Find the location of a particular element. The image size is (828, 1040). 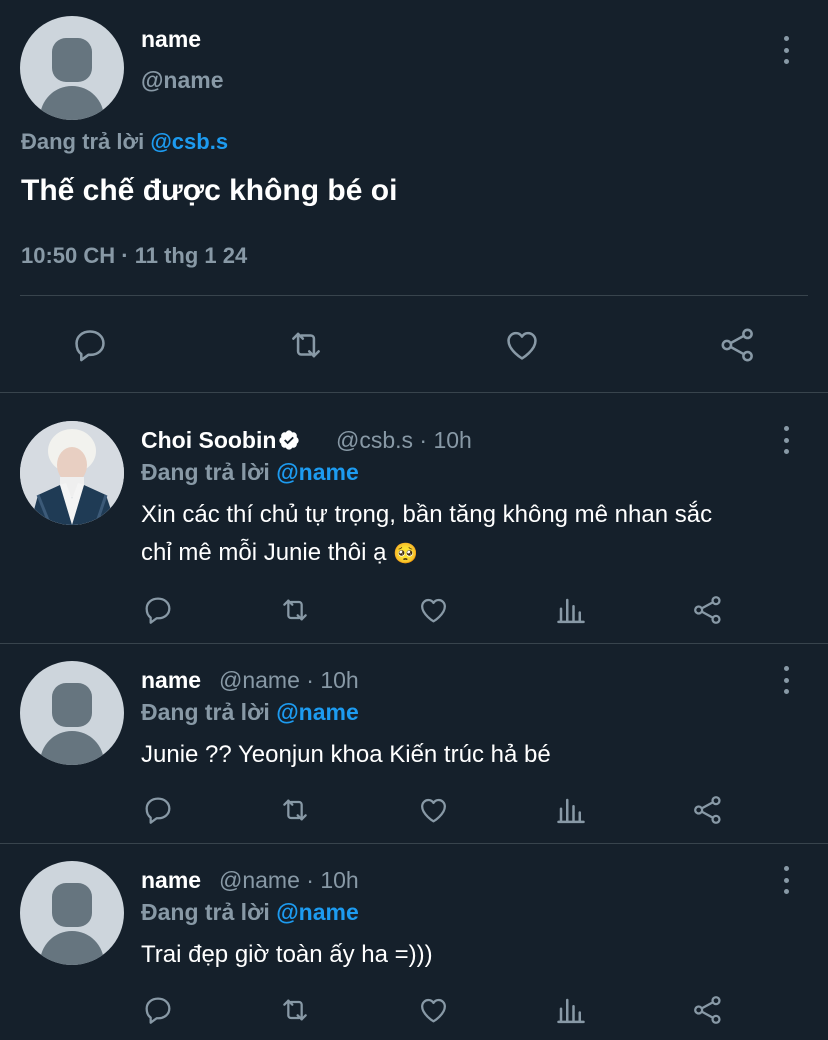

pleading-face-emoji: 🥺 is located at coordinates (406, 554).